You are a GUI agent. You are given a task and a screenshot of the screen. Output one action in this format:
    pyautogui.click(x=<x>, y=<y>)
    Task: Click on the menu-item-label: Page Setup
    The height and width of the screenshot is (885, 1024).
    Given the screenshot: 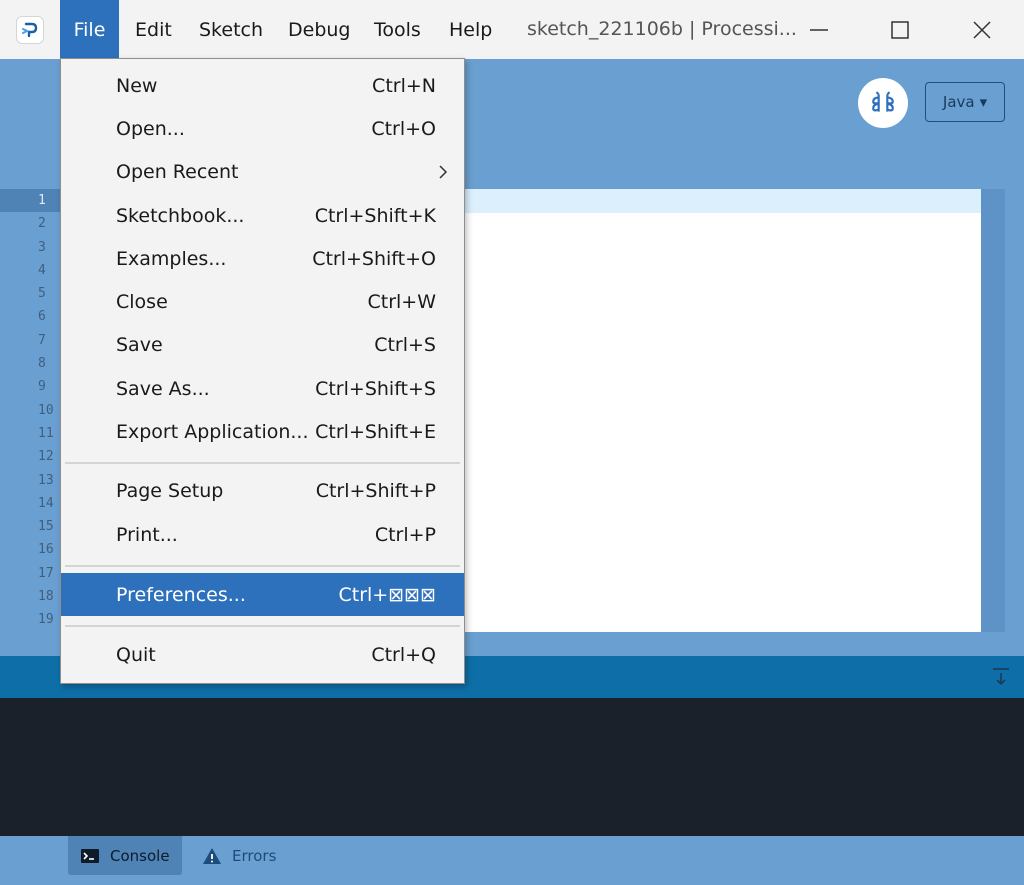 What is the action you would take?
    pyautogui.click(x=170, y=490)
    